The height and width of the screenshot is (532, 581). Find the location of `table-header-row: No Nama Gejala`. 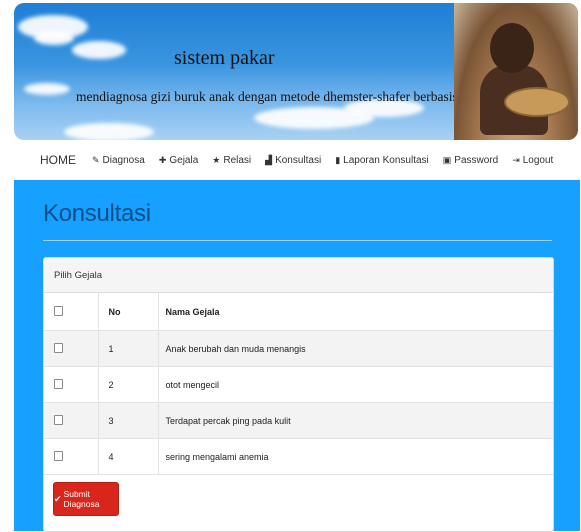

table-header-row: No Nama Gejala is located at coordinates (298, 312).